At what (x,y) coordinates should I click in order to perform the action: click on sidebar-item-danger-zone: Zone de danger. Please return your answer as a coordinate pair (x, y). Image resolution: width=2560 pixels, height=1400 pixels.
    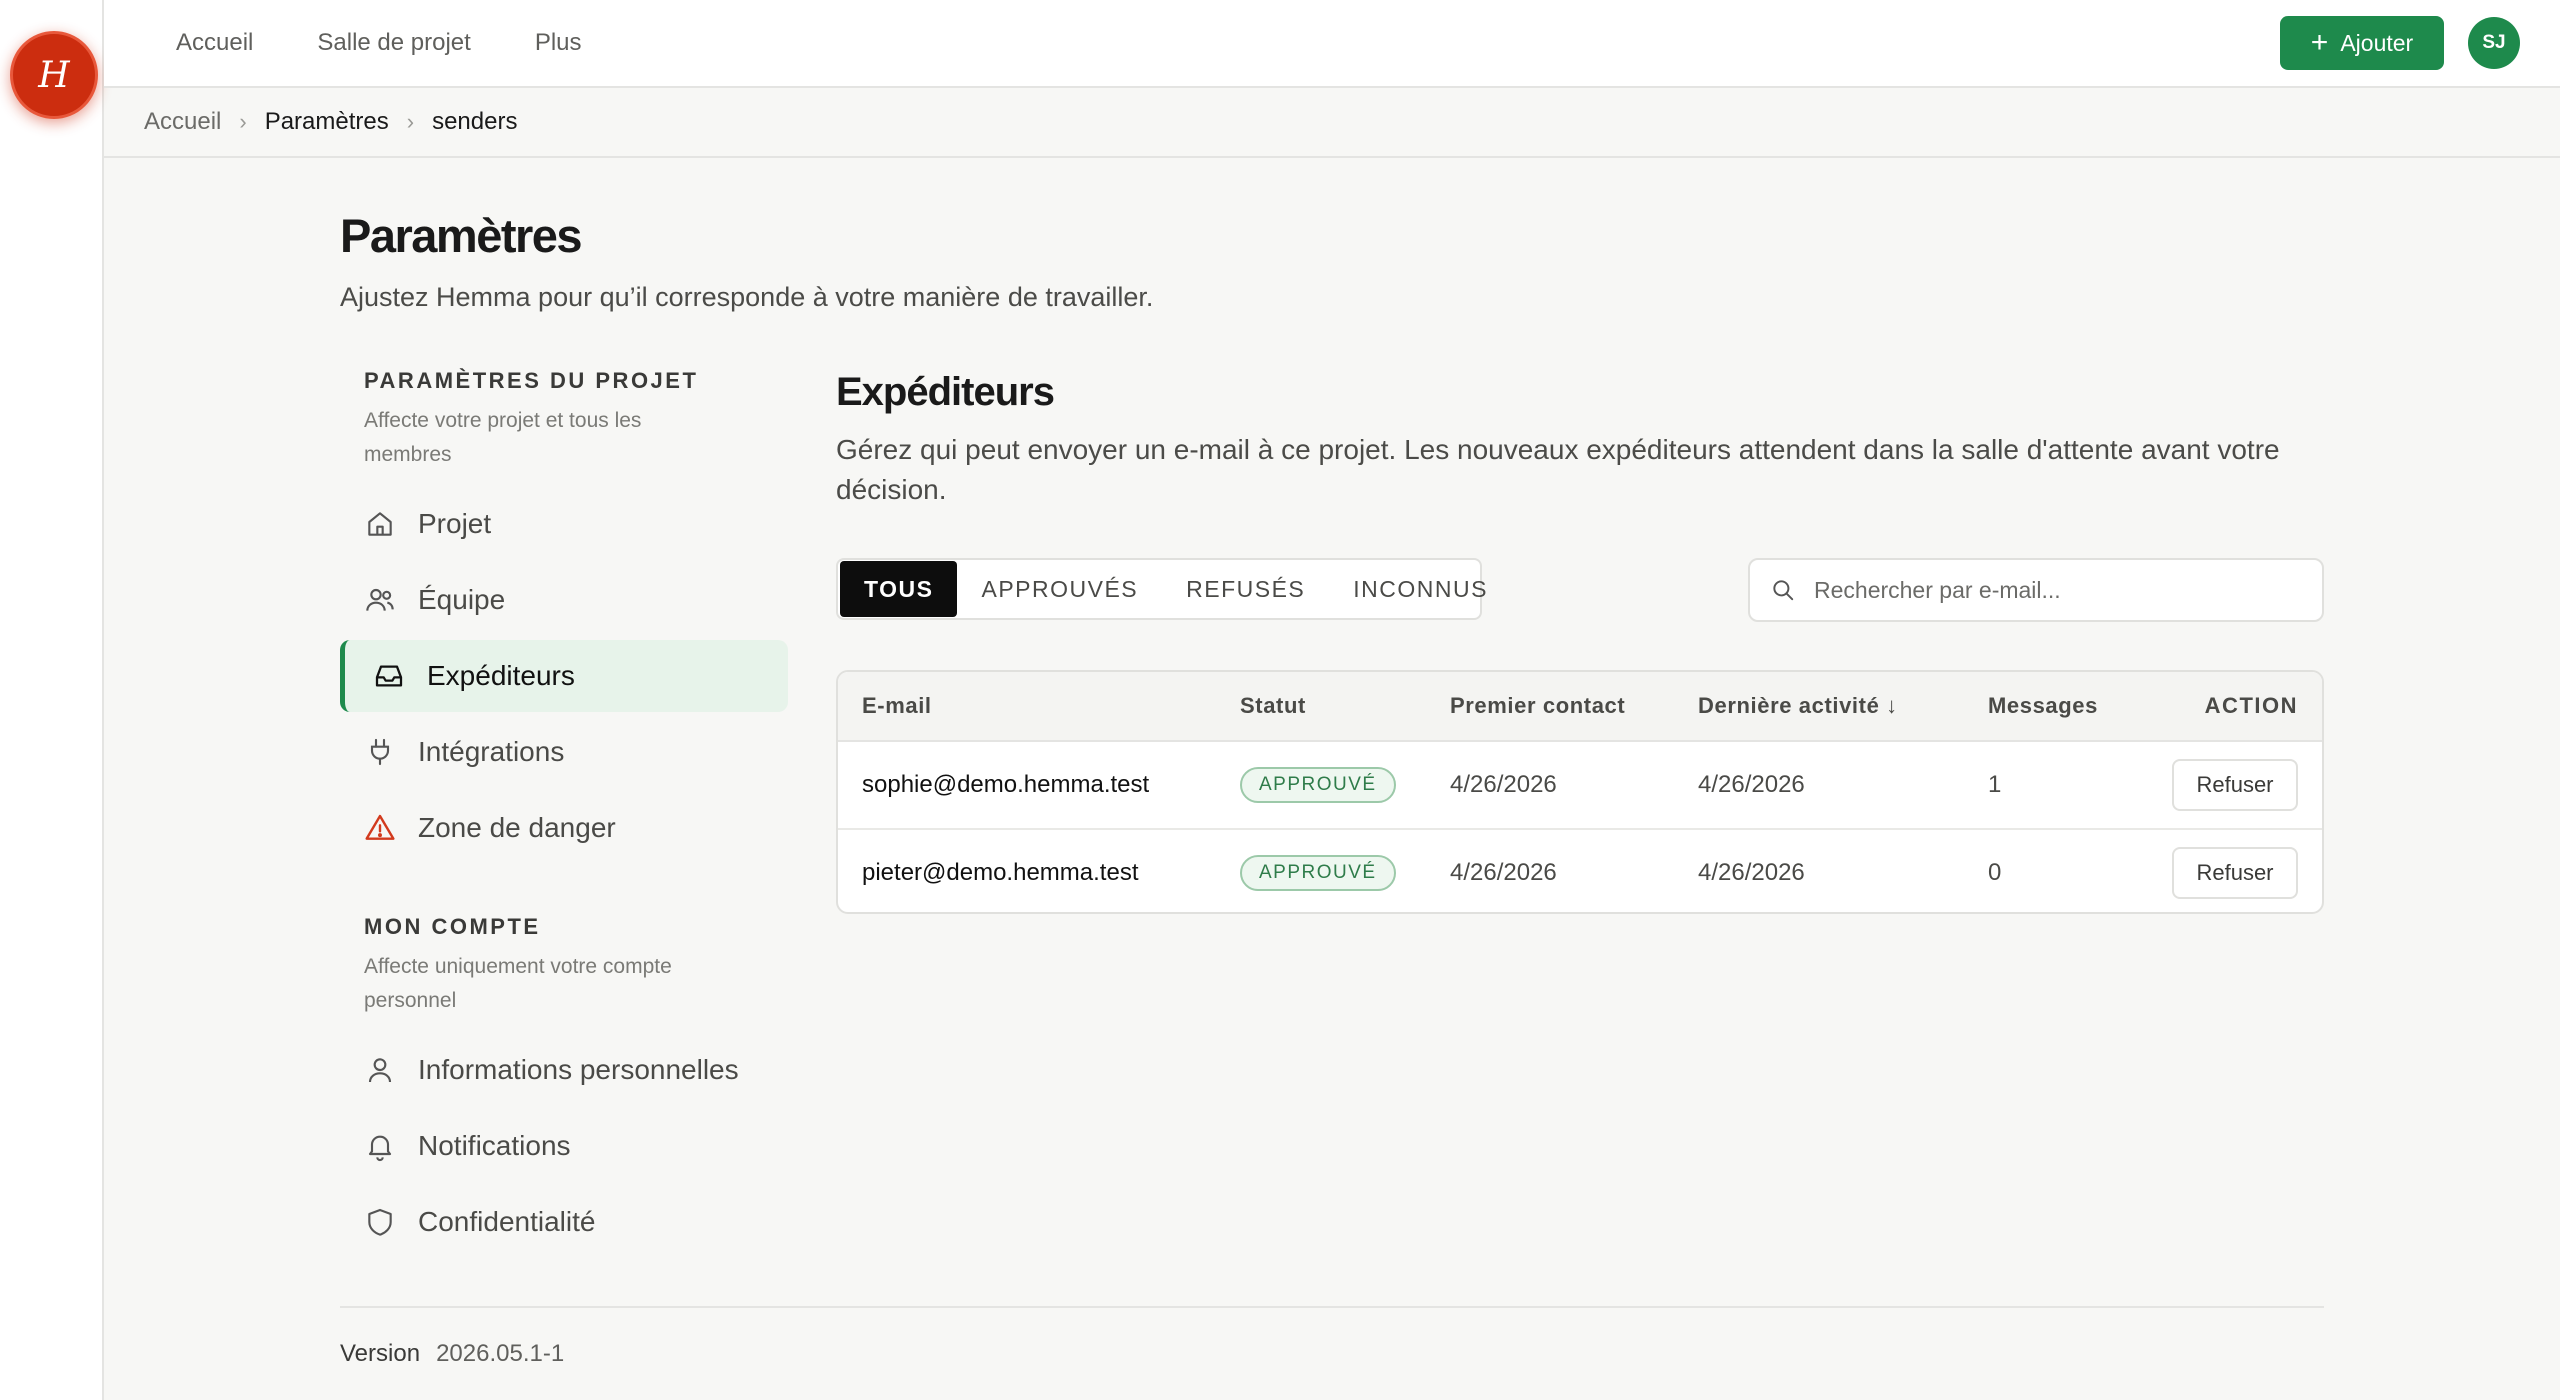
    Looking at the image, I should click on (564, 828).